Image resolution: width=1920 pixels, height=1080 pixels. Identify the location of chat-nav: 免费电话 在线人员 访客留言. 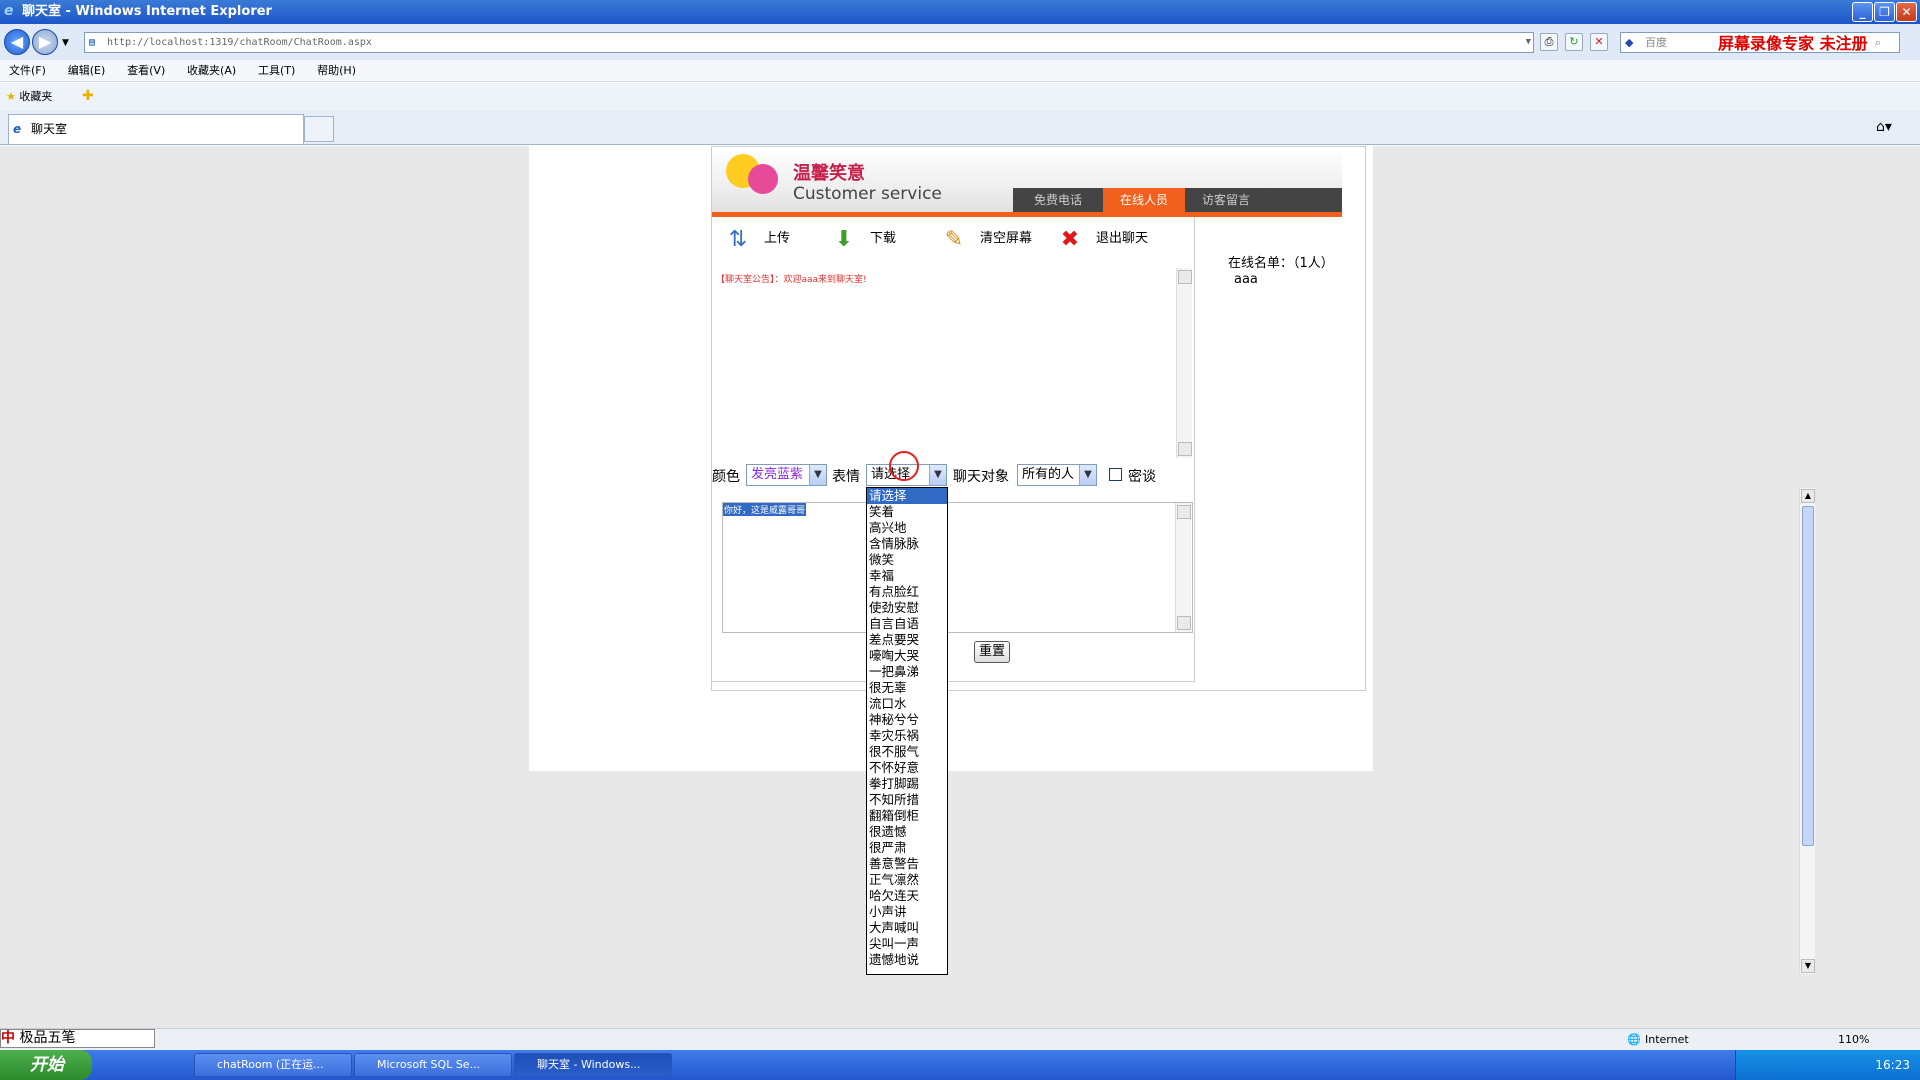
(1177, 200).